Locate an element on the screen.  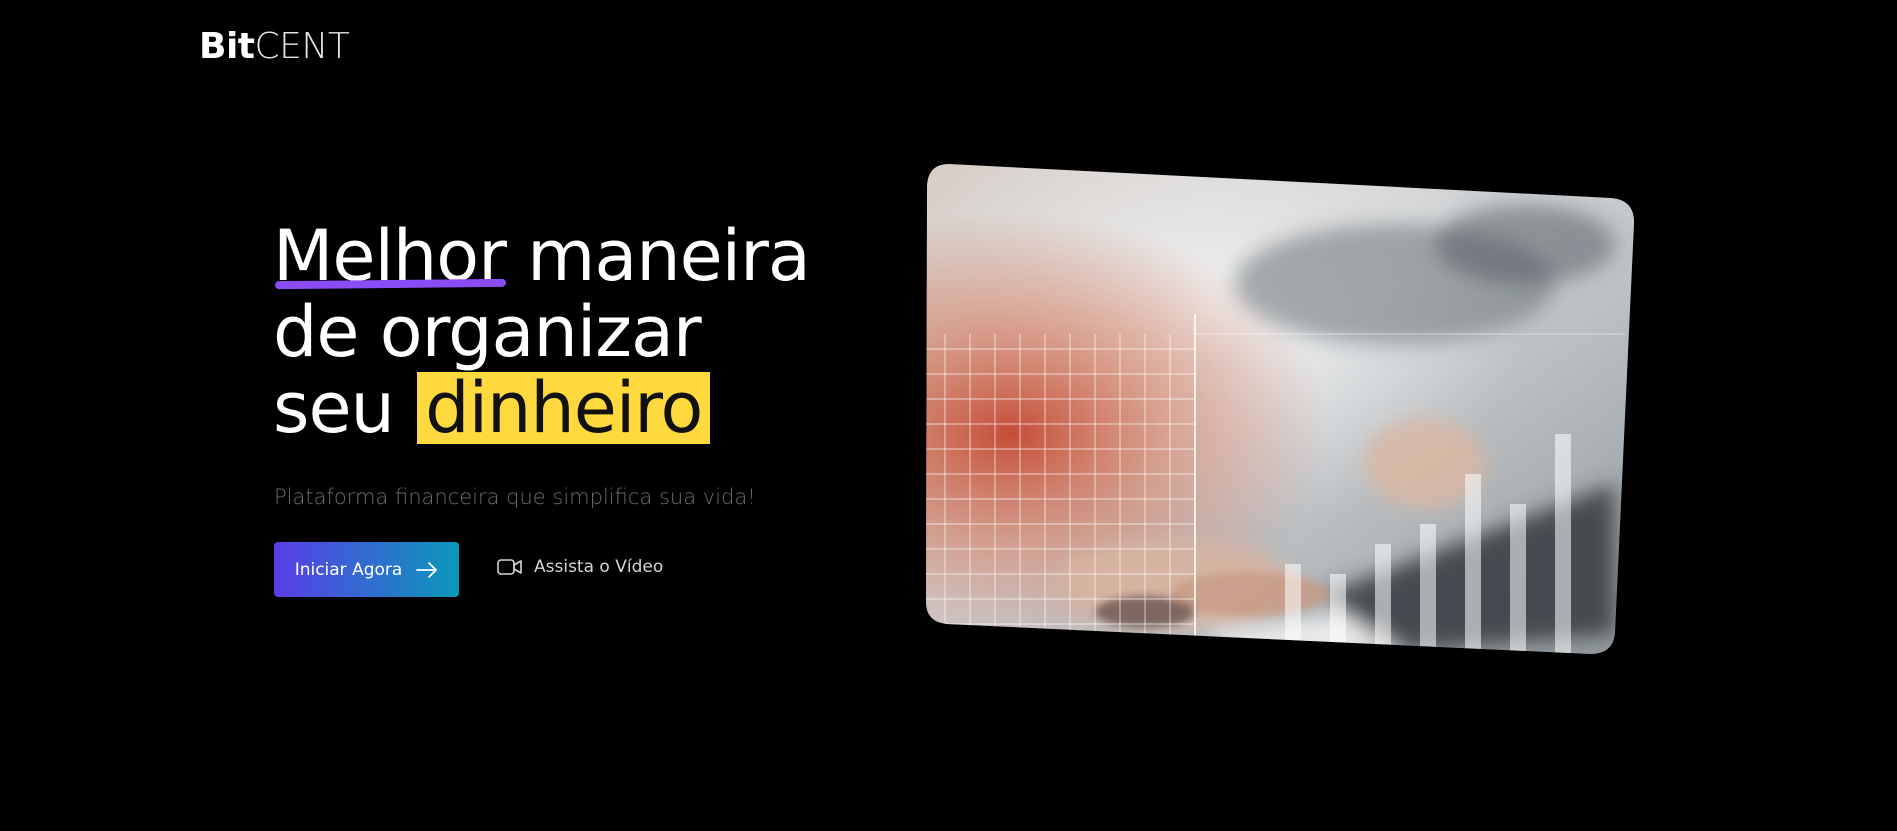
arrow-right-icon is located at coordinates (427, 569).